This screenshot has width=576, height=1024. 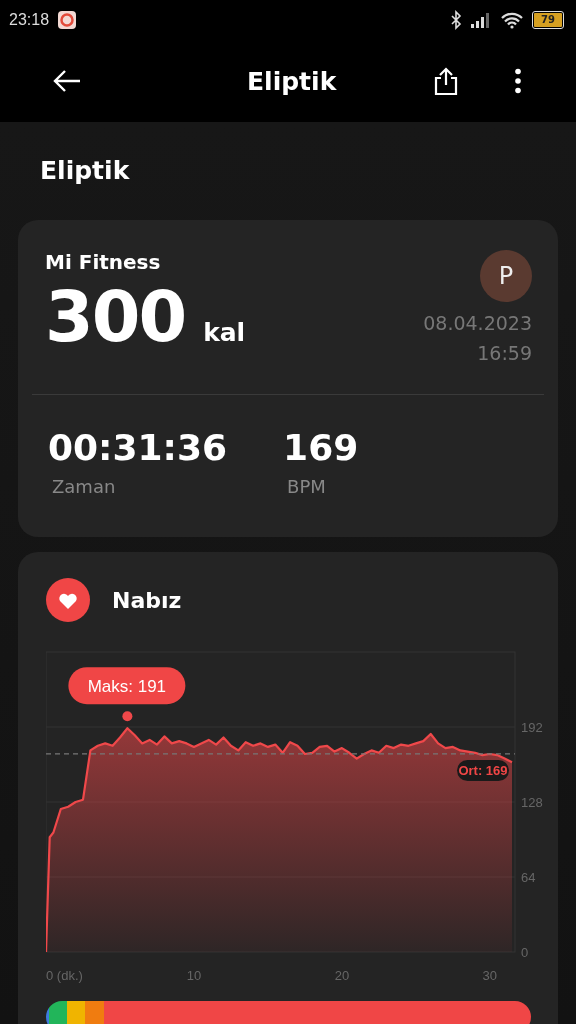 What do you see at coordinates (481, 20) in the screenshot?
I see `signal-icon` at bounding box center [481, 20].